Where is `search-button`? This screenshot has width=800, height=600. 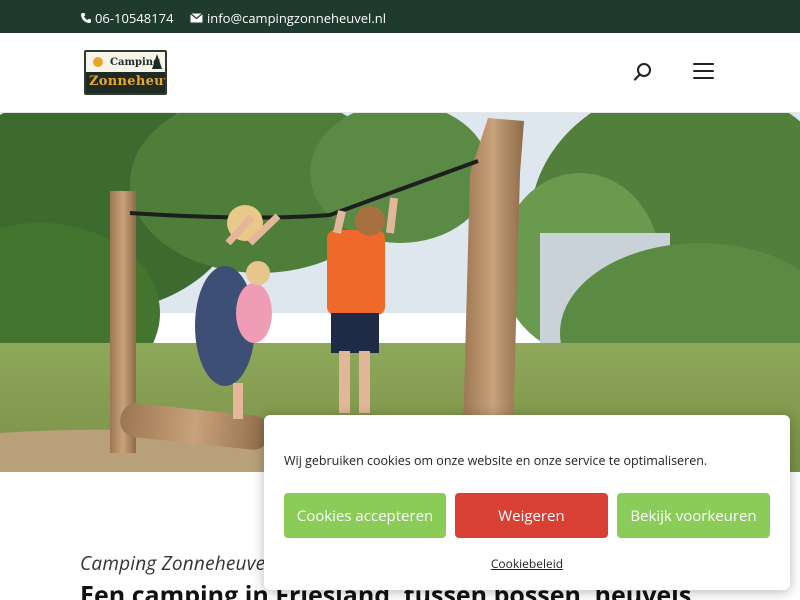 search-button is located at coordinates (643, 72).